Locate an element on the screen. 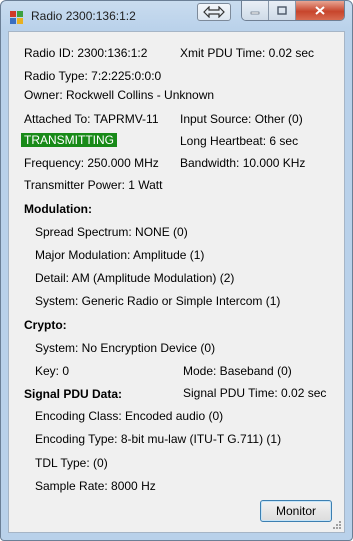  input-source-label: Input Source: Other (0) is located at coordinates (241, 119).